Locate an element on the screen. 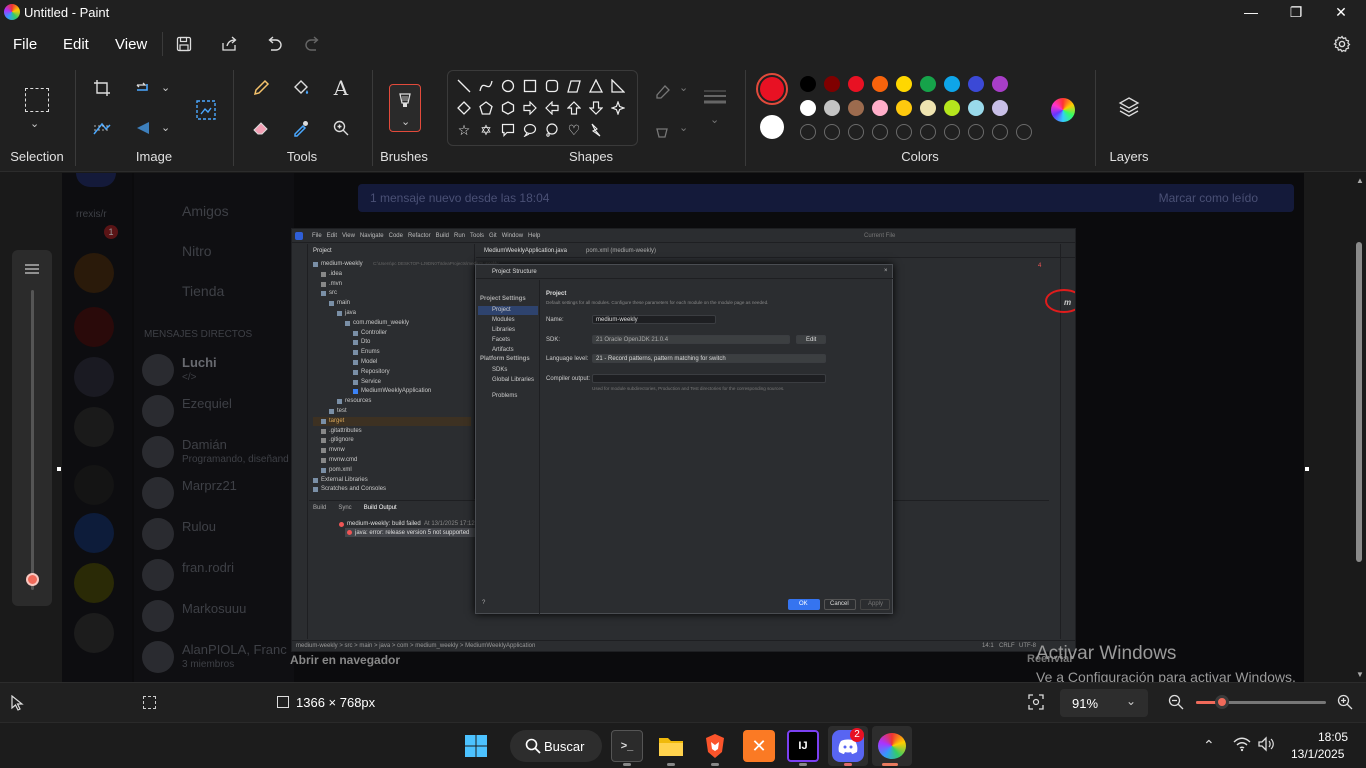 The height and width of the screenshot is (768, 1366). line-shape-icon is located at coordinates (464, 86).